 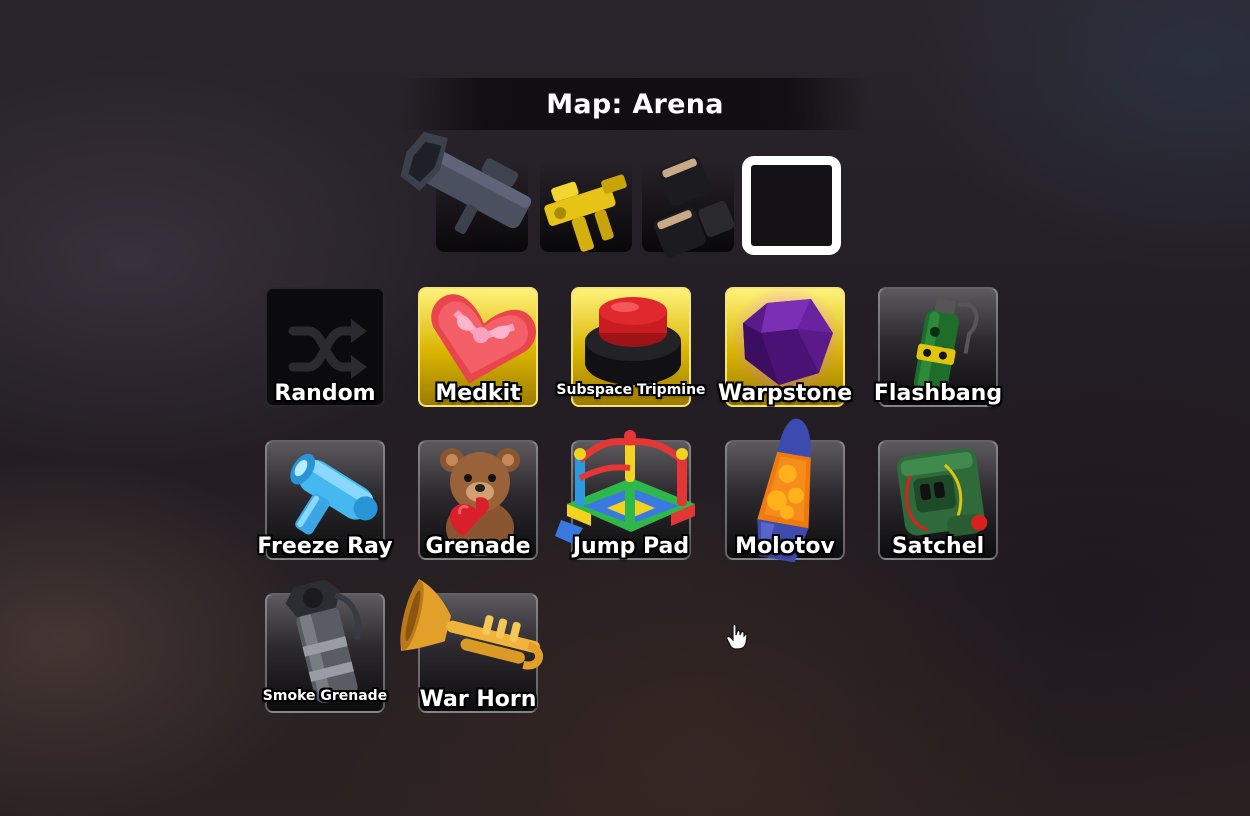 I want to click on rocket-launcher-icon, so click(x=466, y=183).